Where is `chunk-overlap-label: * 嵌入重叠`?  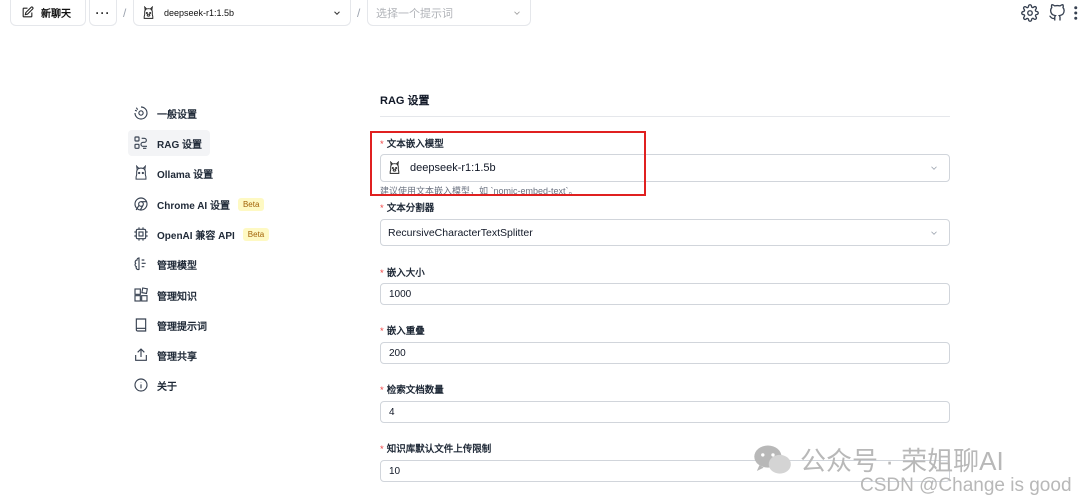
chunk-overlap-label: * 嵌入重叠 is located at coordinates (402, 330).